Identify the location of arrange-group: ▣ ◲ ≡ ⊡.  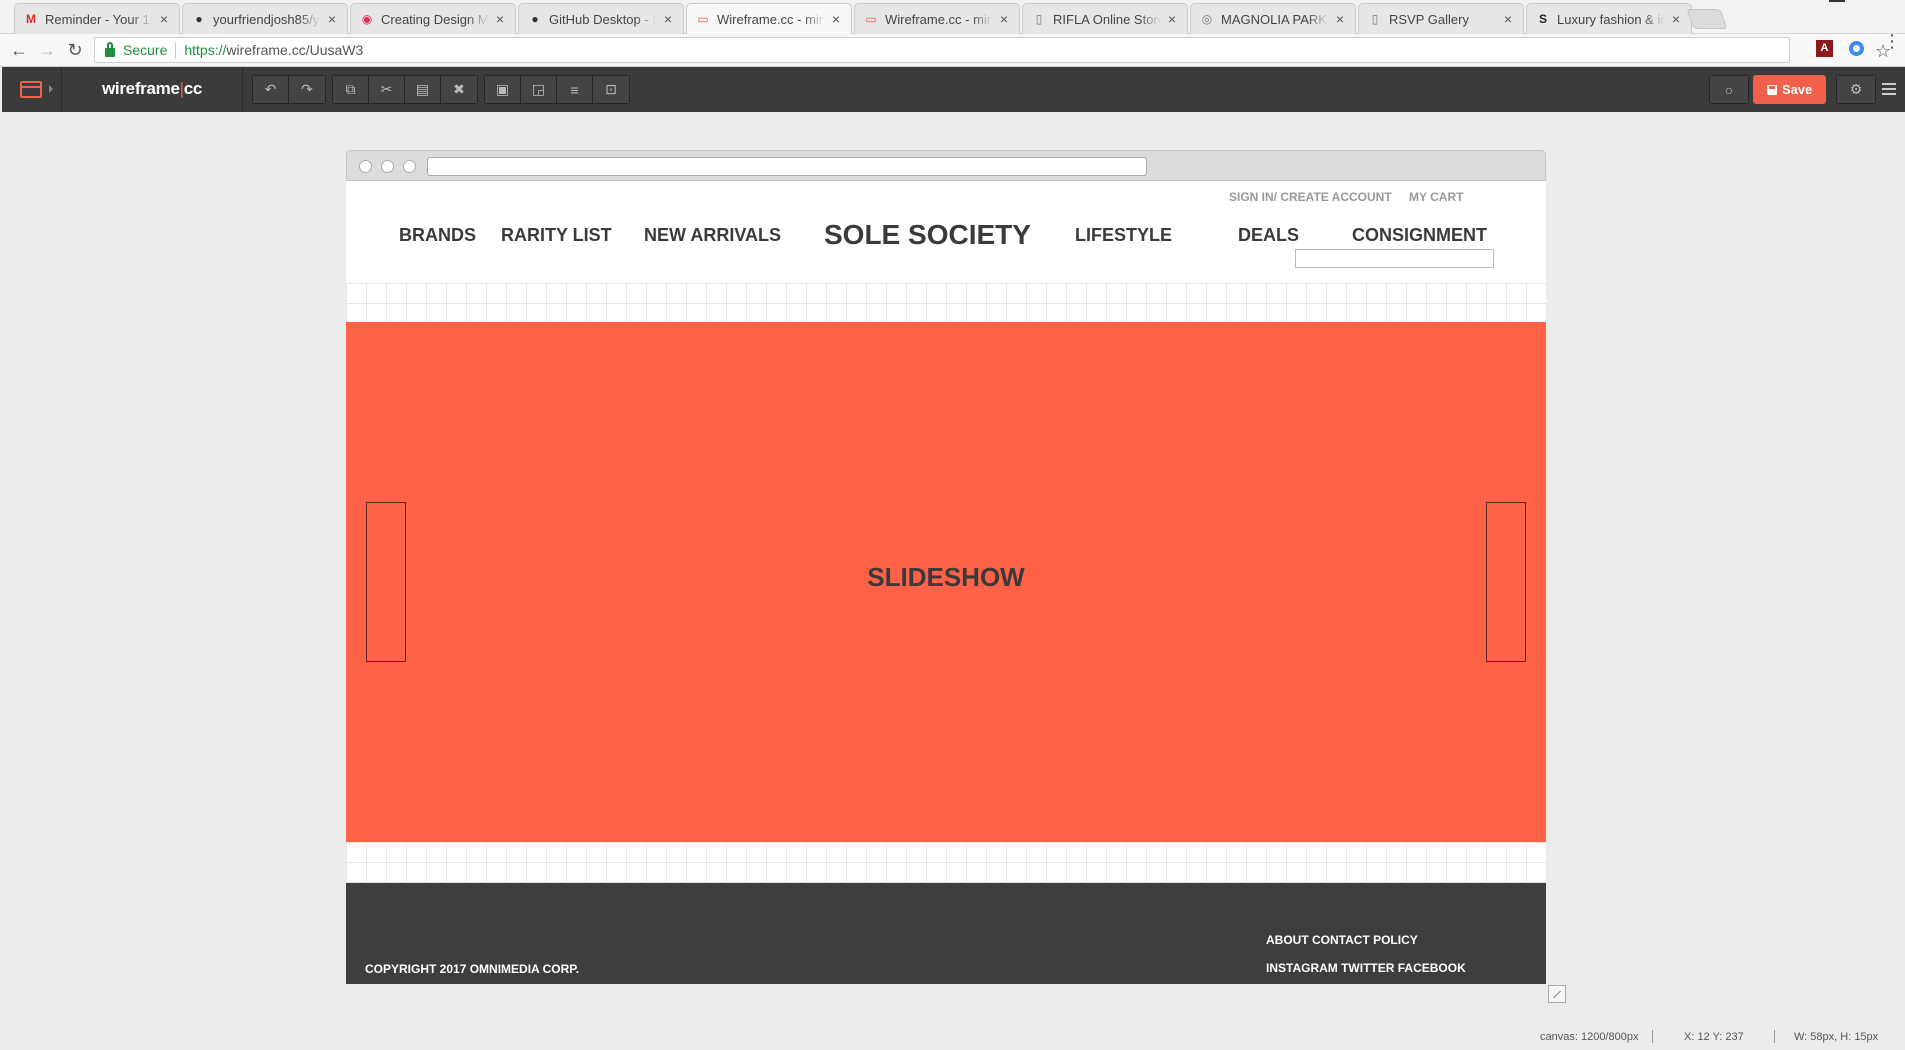
(557, 89).